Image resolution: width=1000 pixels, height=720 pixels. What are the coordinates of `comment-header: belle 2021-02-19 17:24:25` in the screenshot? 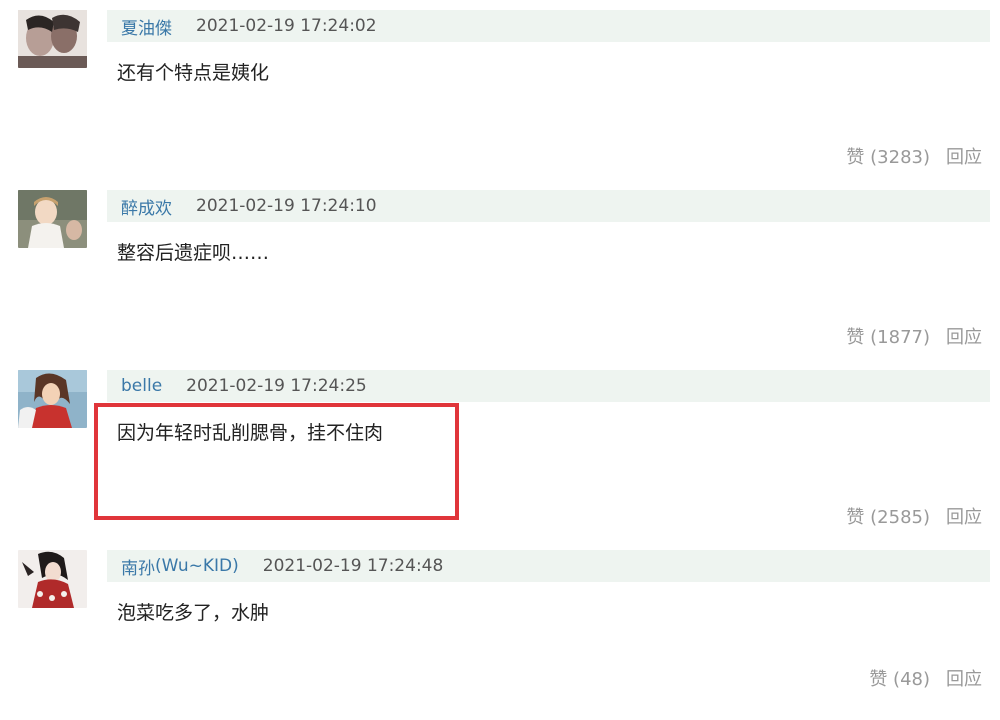 It's located at (548, 386).